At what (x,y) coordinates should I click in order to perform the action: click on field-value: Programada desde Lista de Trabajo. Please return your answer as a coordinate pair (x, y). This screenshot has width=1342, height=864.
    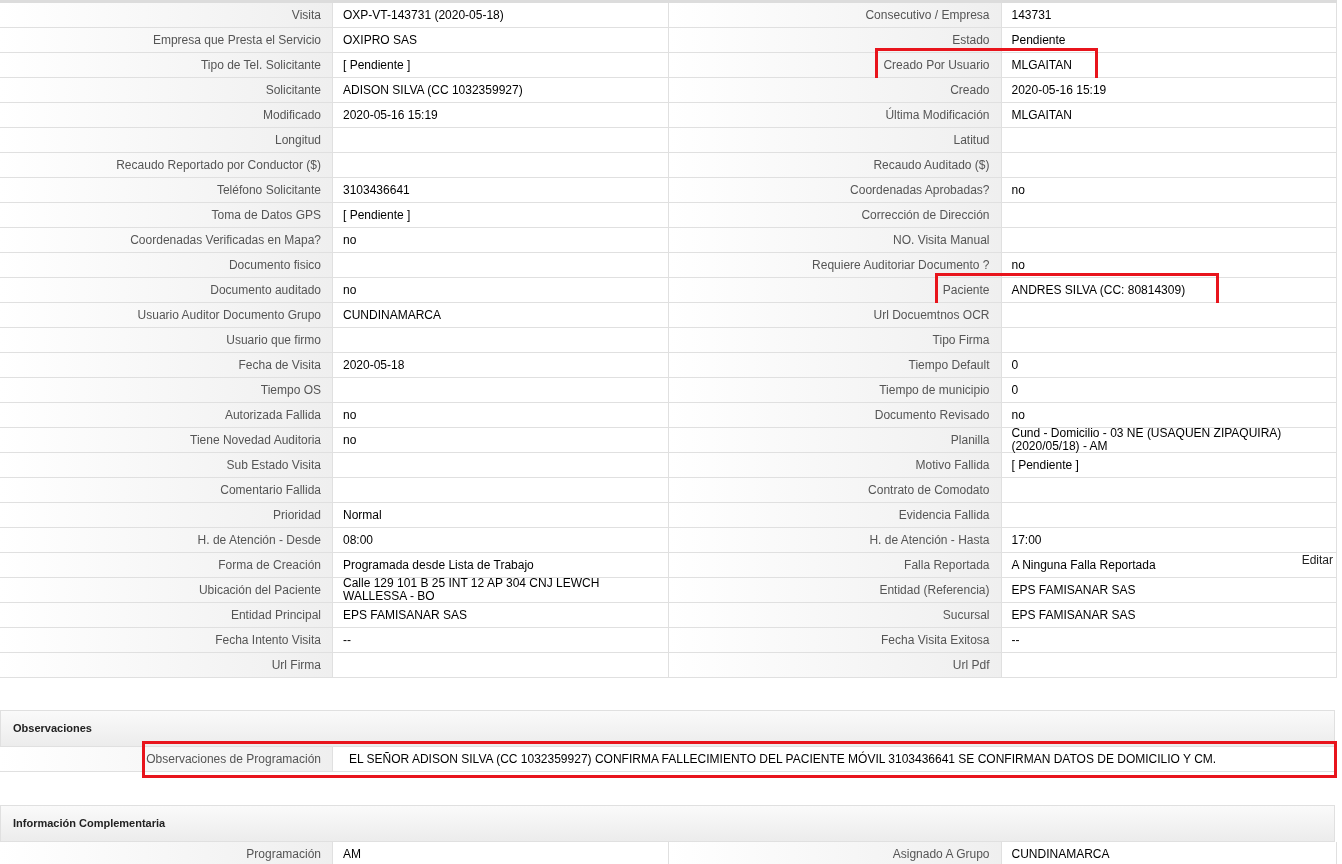
    Looking at the image, I should click on (438, 565).